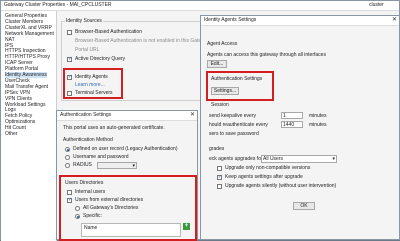 This screenshot has height=241, width=400. What do you see at coordinates (292, 124) in the screenshot?
I see `reauth-input: 1440` at bounding box center [292, 124].